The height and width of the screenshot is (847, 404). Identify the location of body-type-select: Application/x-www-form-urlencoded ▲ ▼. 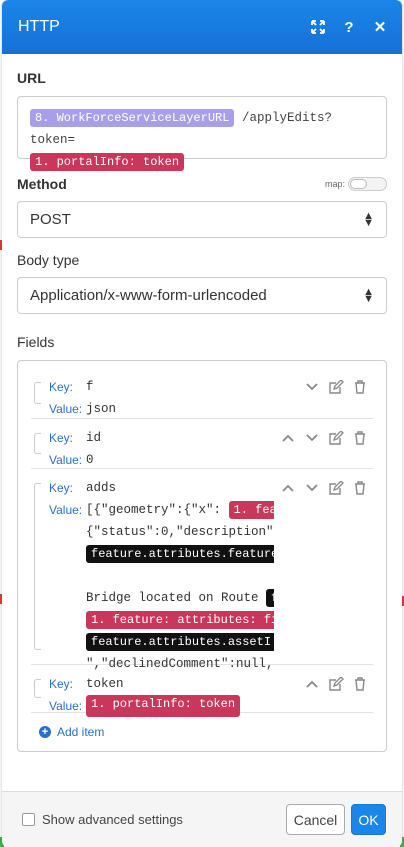
(202, 295).